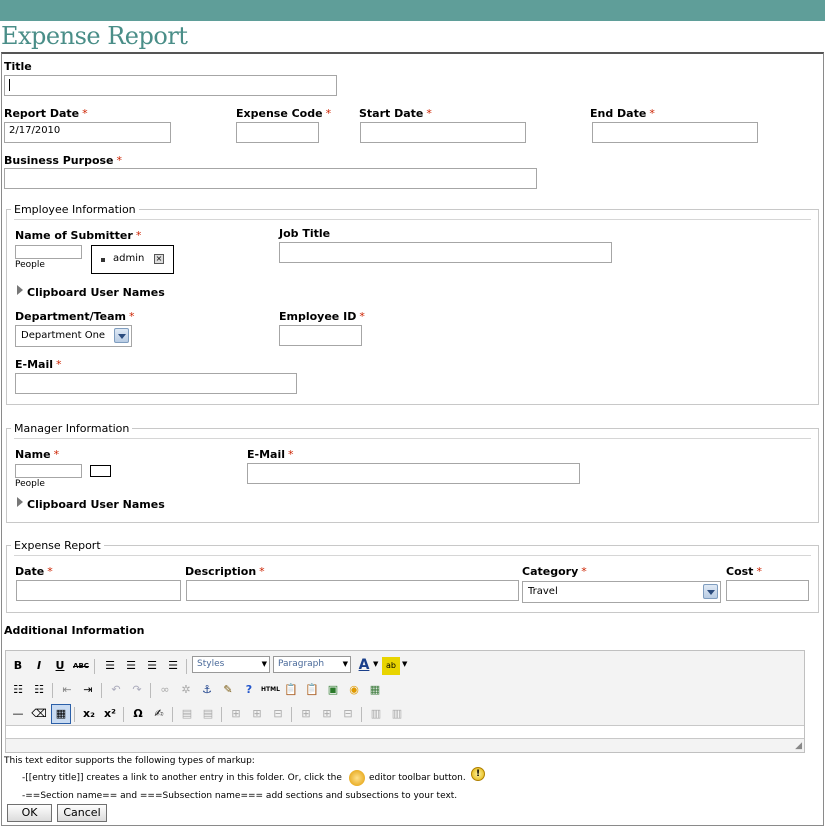 The image size is (825, 826). Describe the element at coordinates (621, 592) in the screenshot. I see `expense-category-select: Travel` at that location.